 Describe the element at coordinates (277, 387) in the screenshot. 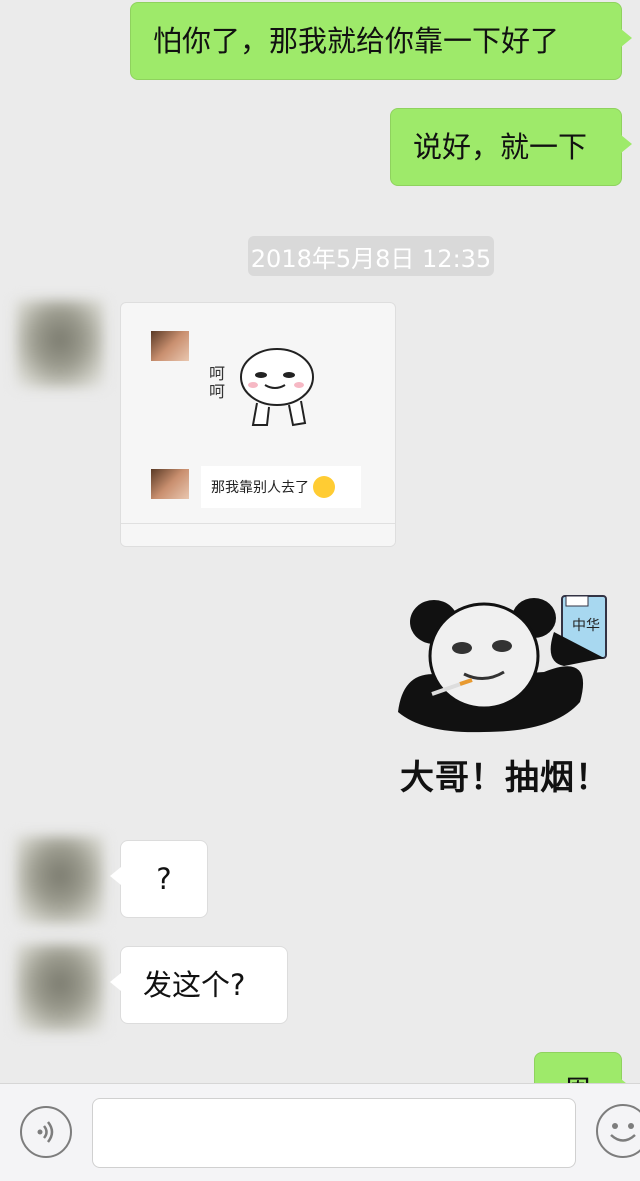

I see `white-bun-sticker` at that location.